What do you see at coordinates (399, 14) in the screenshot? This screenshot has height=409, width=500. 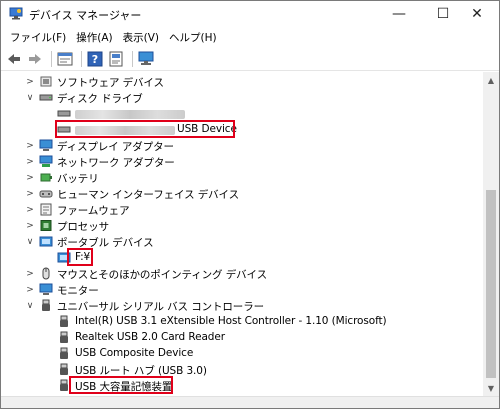 I see `minimize-button: —` at bounding box center [399, 14].